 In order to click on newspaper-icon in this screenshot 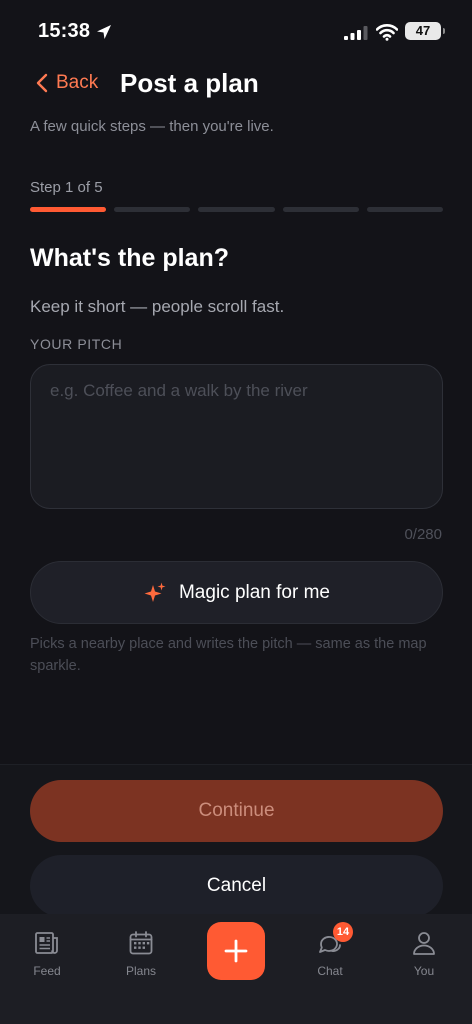, I will do `click(46, 943)`.